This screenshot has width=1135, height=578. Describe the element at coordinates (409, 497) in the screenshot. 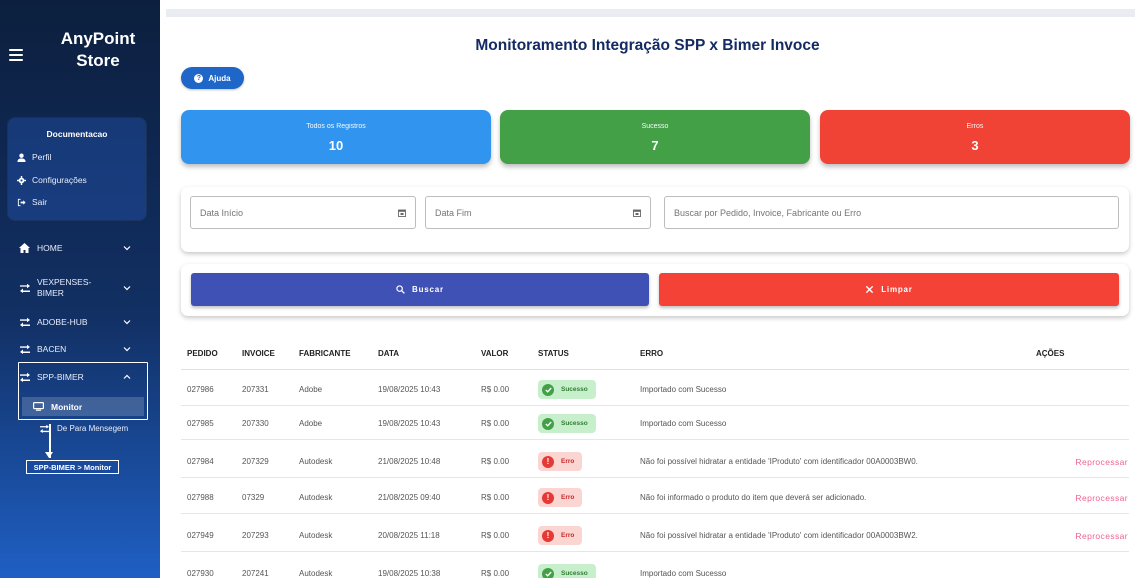

I see `cell-data: 21/08/2025 09:40` at that location.